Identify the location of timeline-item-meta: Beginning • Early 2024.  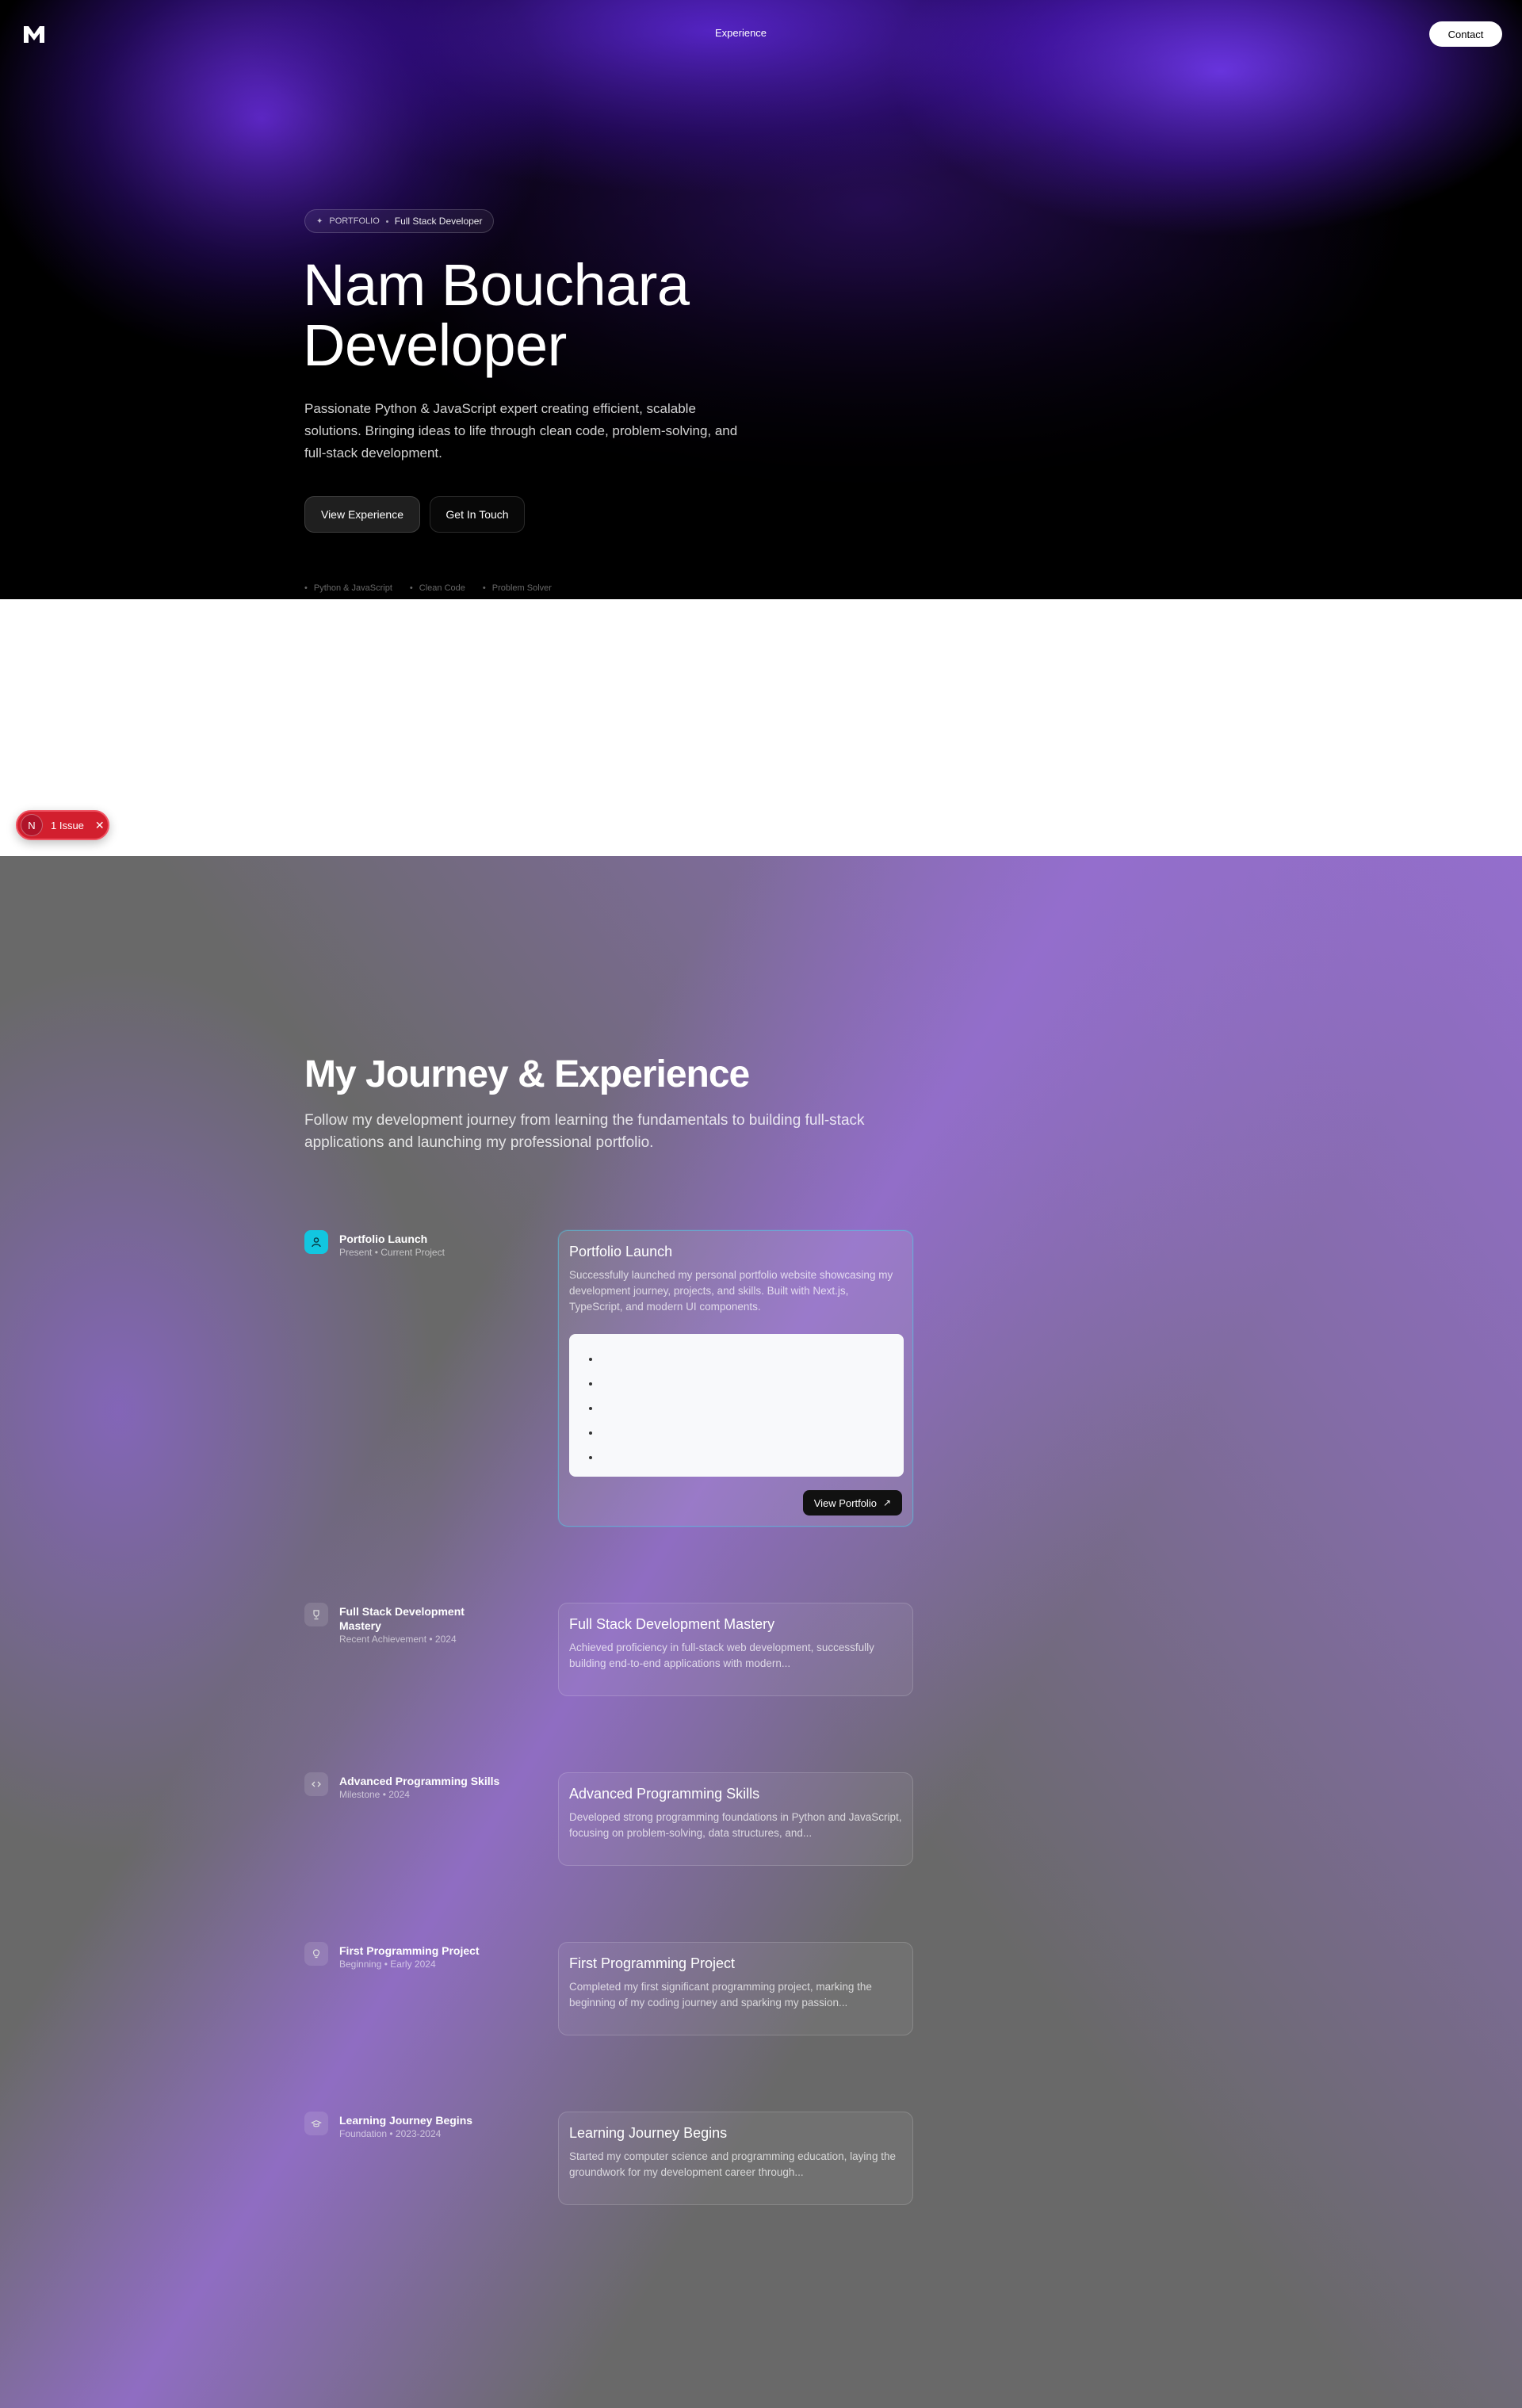
(387, 1964).